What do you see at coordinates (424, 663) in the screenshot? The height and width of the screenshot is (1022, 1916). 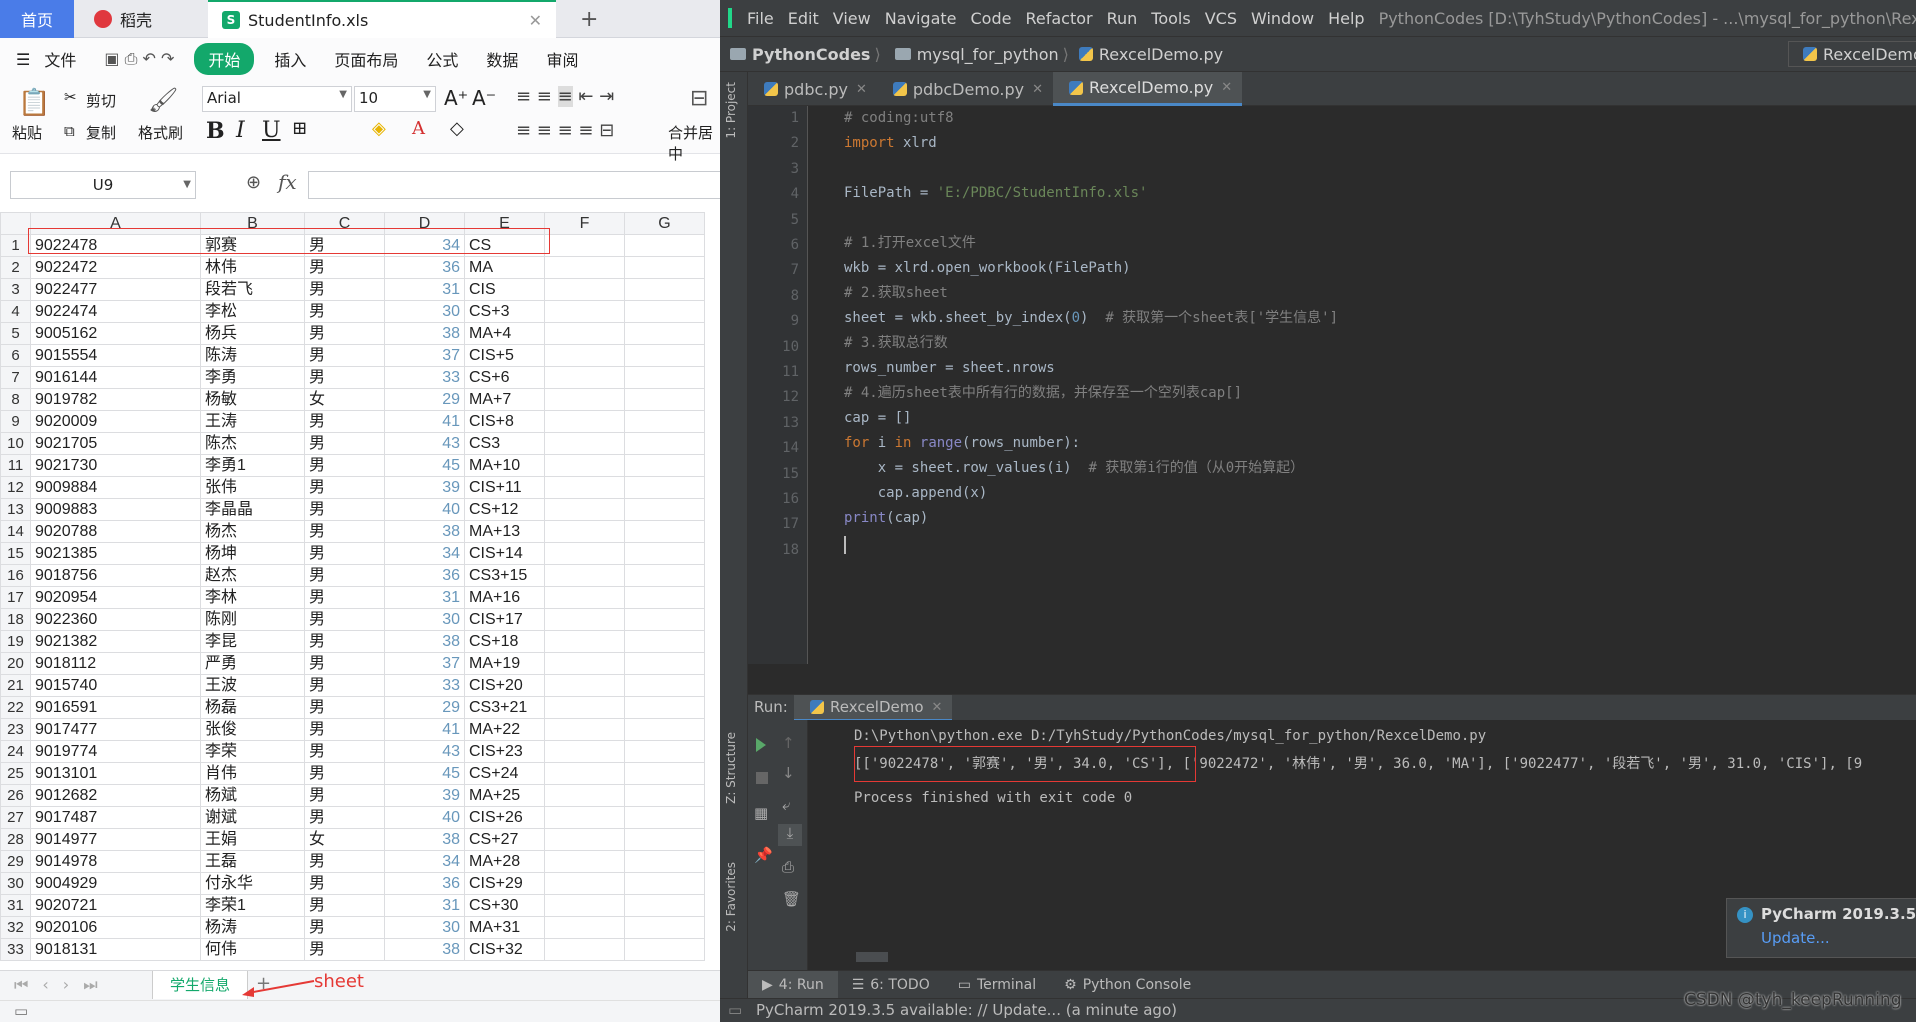 I see `table-cell: 37` at bounding box center [424, 663].